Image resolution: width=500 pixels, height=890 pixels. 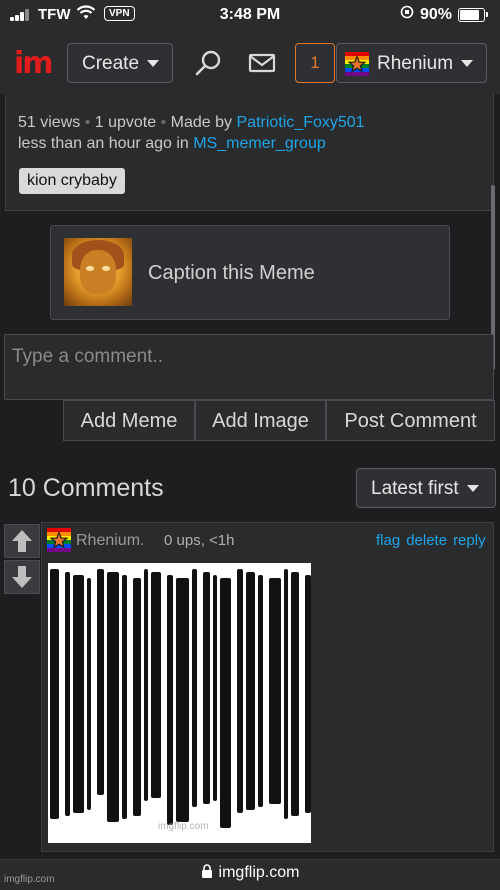 I want to click on meme-thumbnail, so click(x=98, y=272).